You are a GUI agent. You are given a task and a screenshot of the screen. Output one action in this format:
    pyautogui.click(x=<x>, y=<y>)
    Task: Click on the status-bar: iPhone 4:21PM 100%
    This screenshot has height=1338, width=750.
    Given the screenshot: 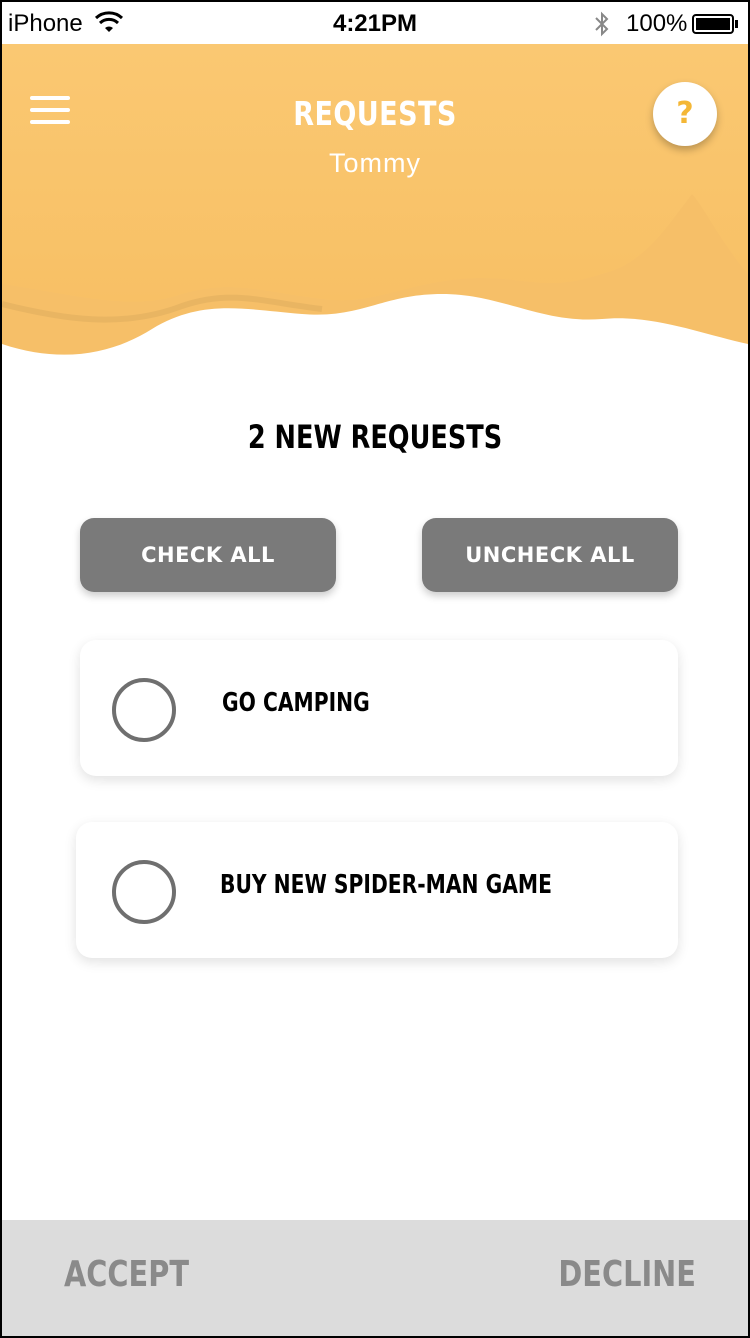 What is the action you would take?
    pyautogui.click(x=375, y=23)
    